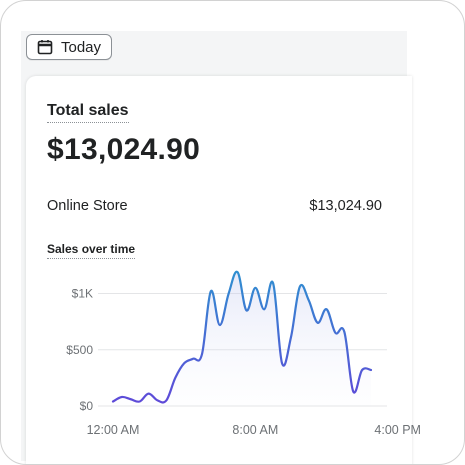 The width and height of the screenshot is (465, 465). I want to click on x-tick-label: 8:00 AM, so click(255, 430).